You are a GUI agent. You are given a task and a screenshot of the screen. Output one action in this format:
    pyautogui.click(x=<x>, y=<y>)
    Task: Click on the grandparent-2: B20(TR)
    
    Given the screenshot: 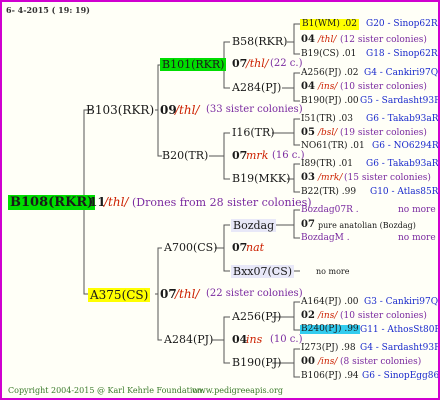 What is the action you would take?
    pyautogui.click(x=185, y=155)
    